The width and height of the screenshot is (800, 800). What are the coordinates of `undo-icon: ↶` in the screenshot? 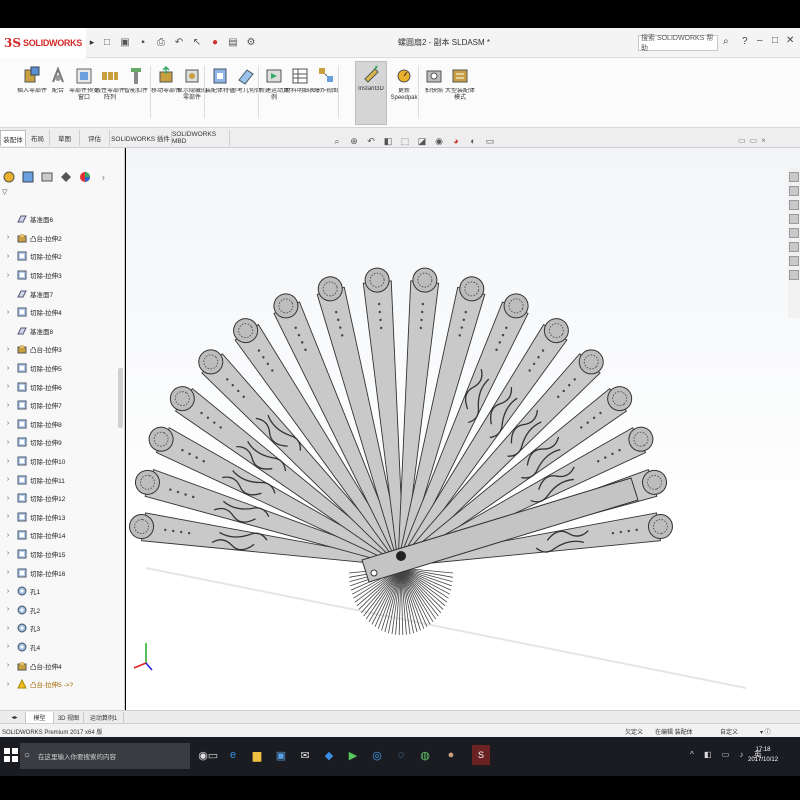 It's located at (179, 43).